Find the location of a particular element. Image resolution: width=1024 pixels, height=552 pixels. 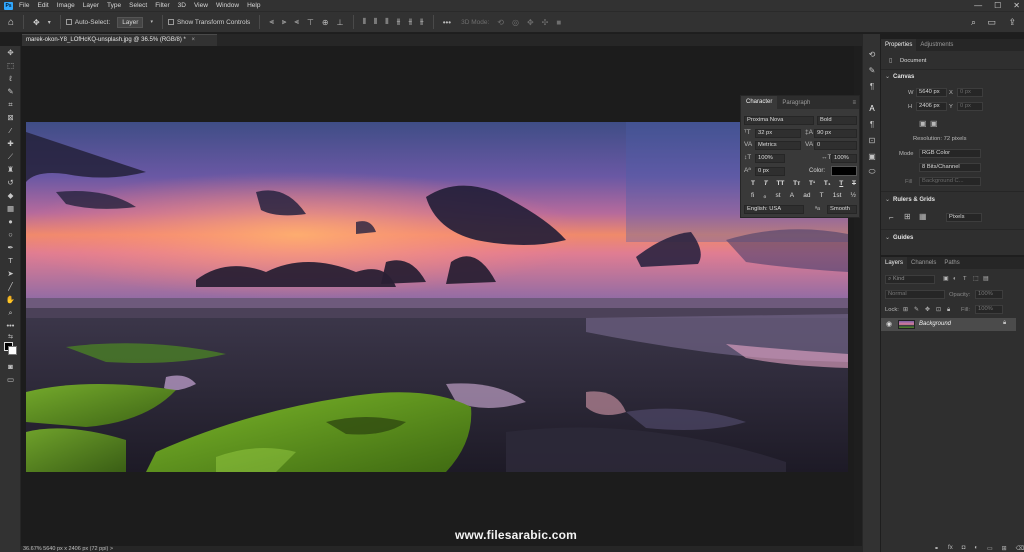

background-color-swatch is located at coordinates (12, 350).